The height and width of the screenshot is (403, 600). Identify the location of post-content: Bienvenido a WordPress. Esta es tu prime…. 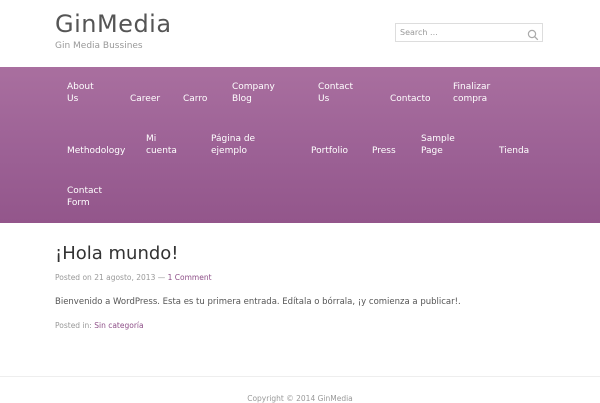
(258, 302).